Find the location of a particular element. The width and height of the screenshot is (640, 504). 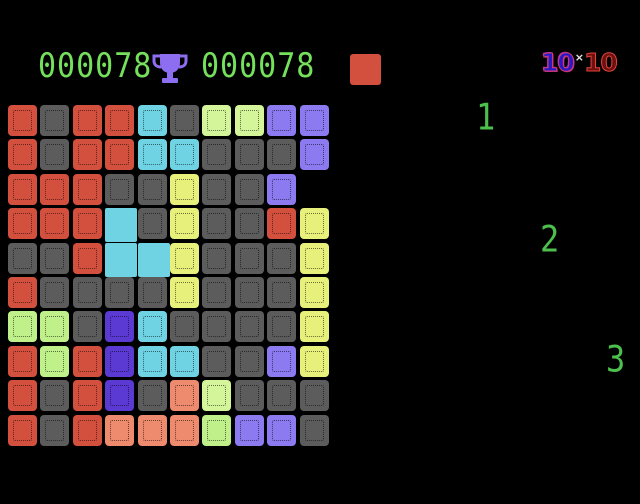

piece-slot-1: 1 is located at coordinates (485, 117).